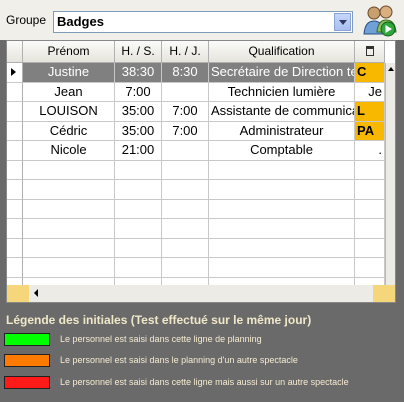 The width and height of the screenshot is (404, 402). What do you see at coordinates (69, 131) in the screenshot?
I see `table-cell-prenom: Cédric` at bounding box center [69, 131].